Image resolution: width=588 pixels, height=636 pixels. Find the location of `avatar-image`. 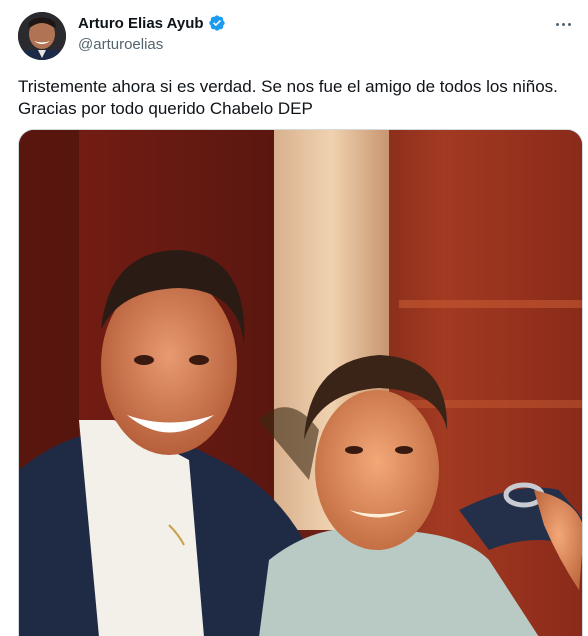

avatar-image is located at coordinates (42, 36).